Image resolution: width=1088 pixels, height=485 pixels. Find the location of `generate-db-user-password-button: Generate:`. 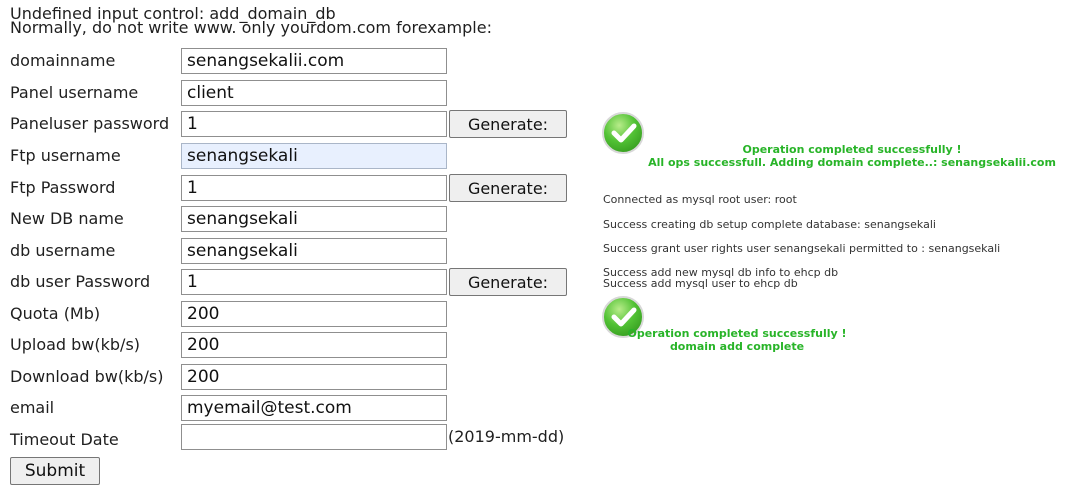

generate-db-user-password-button: Generate: is located at coordinates (508, 282).